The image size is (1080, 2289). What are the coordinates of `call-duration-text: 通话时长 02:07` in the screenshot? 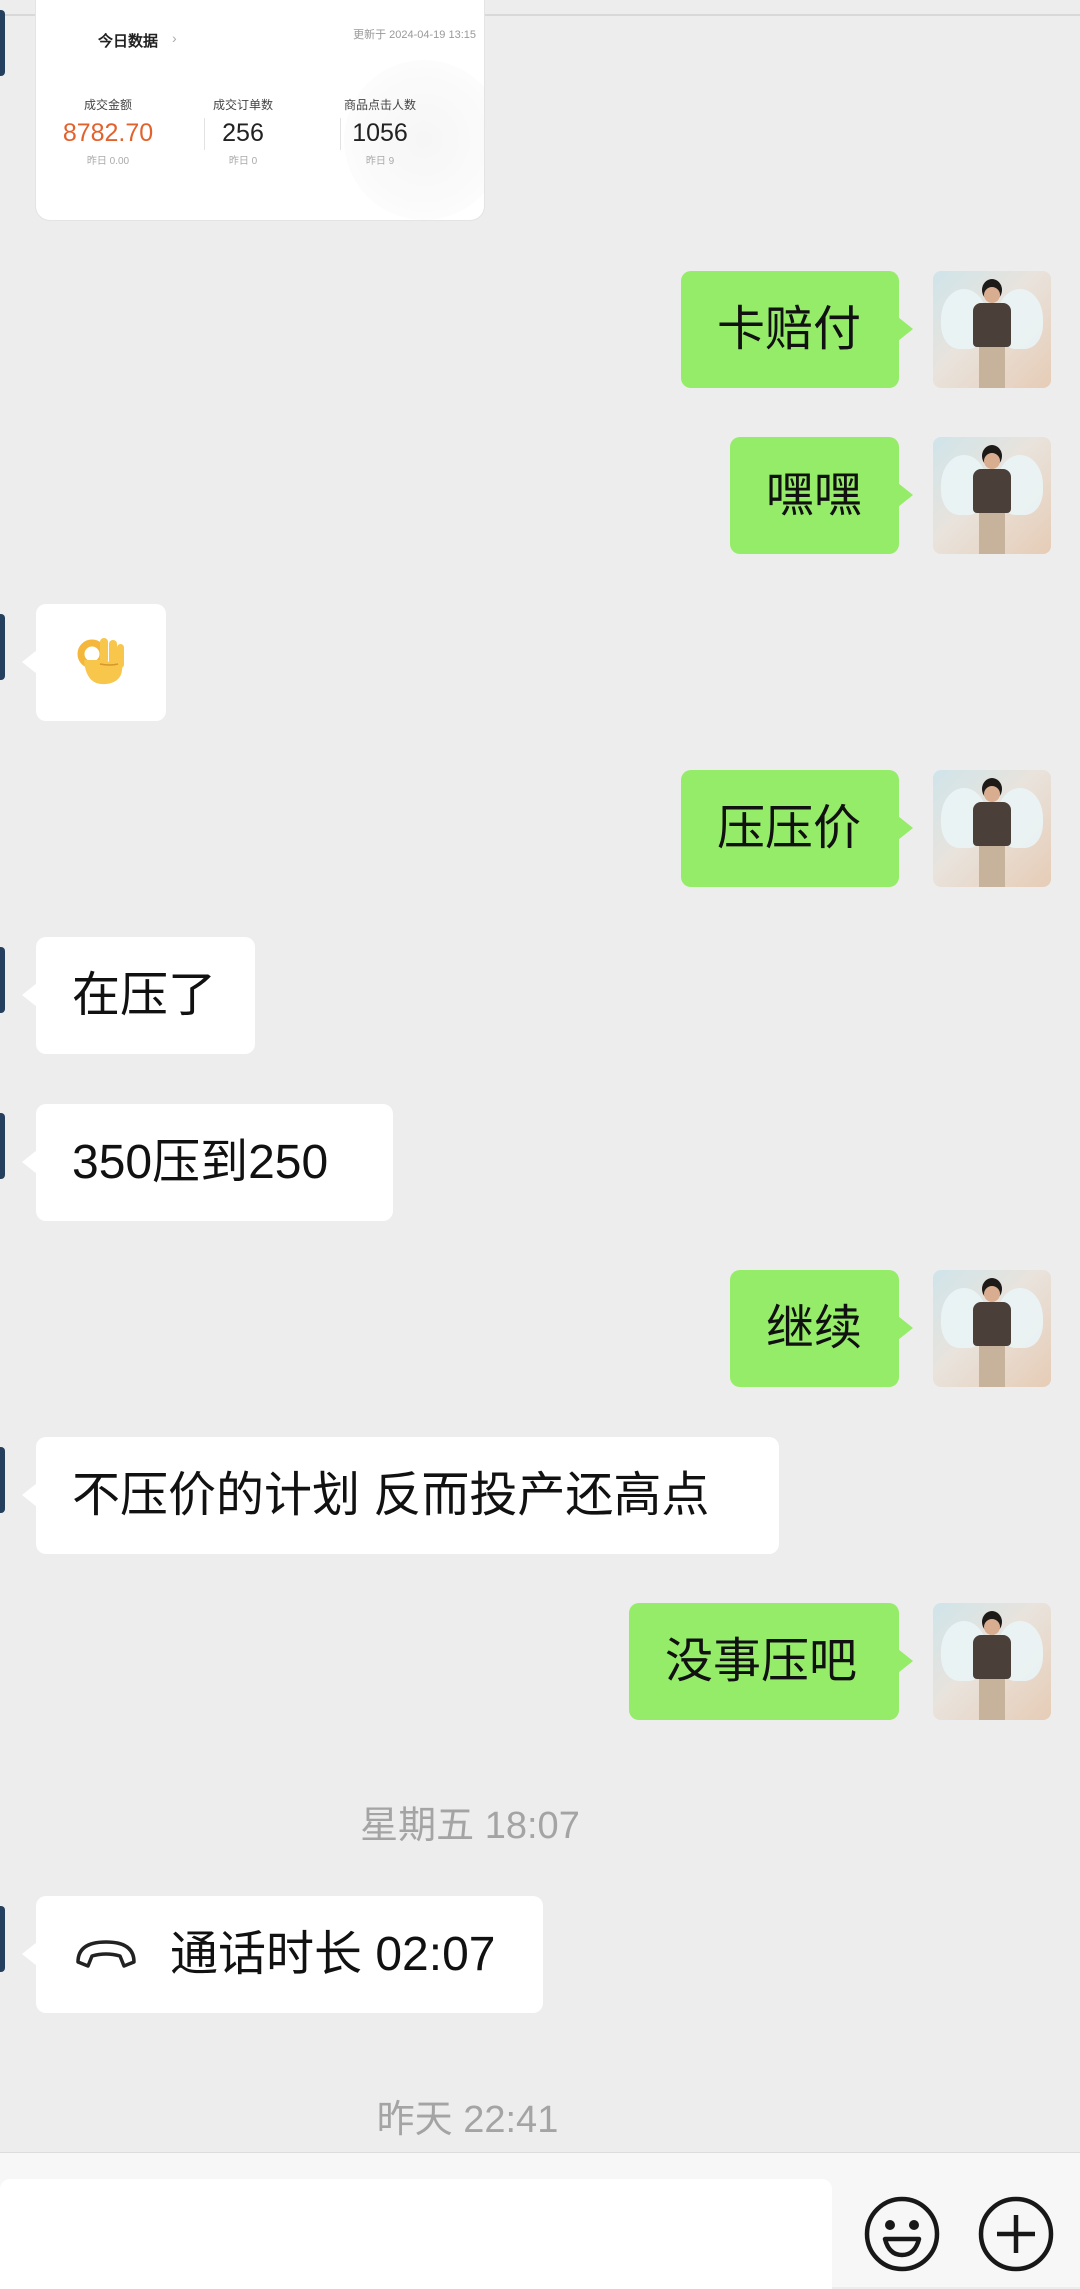 It's located at (333, 1954).